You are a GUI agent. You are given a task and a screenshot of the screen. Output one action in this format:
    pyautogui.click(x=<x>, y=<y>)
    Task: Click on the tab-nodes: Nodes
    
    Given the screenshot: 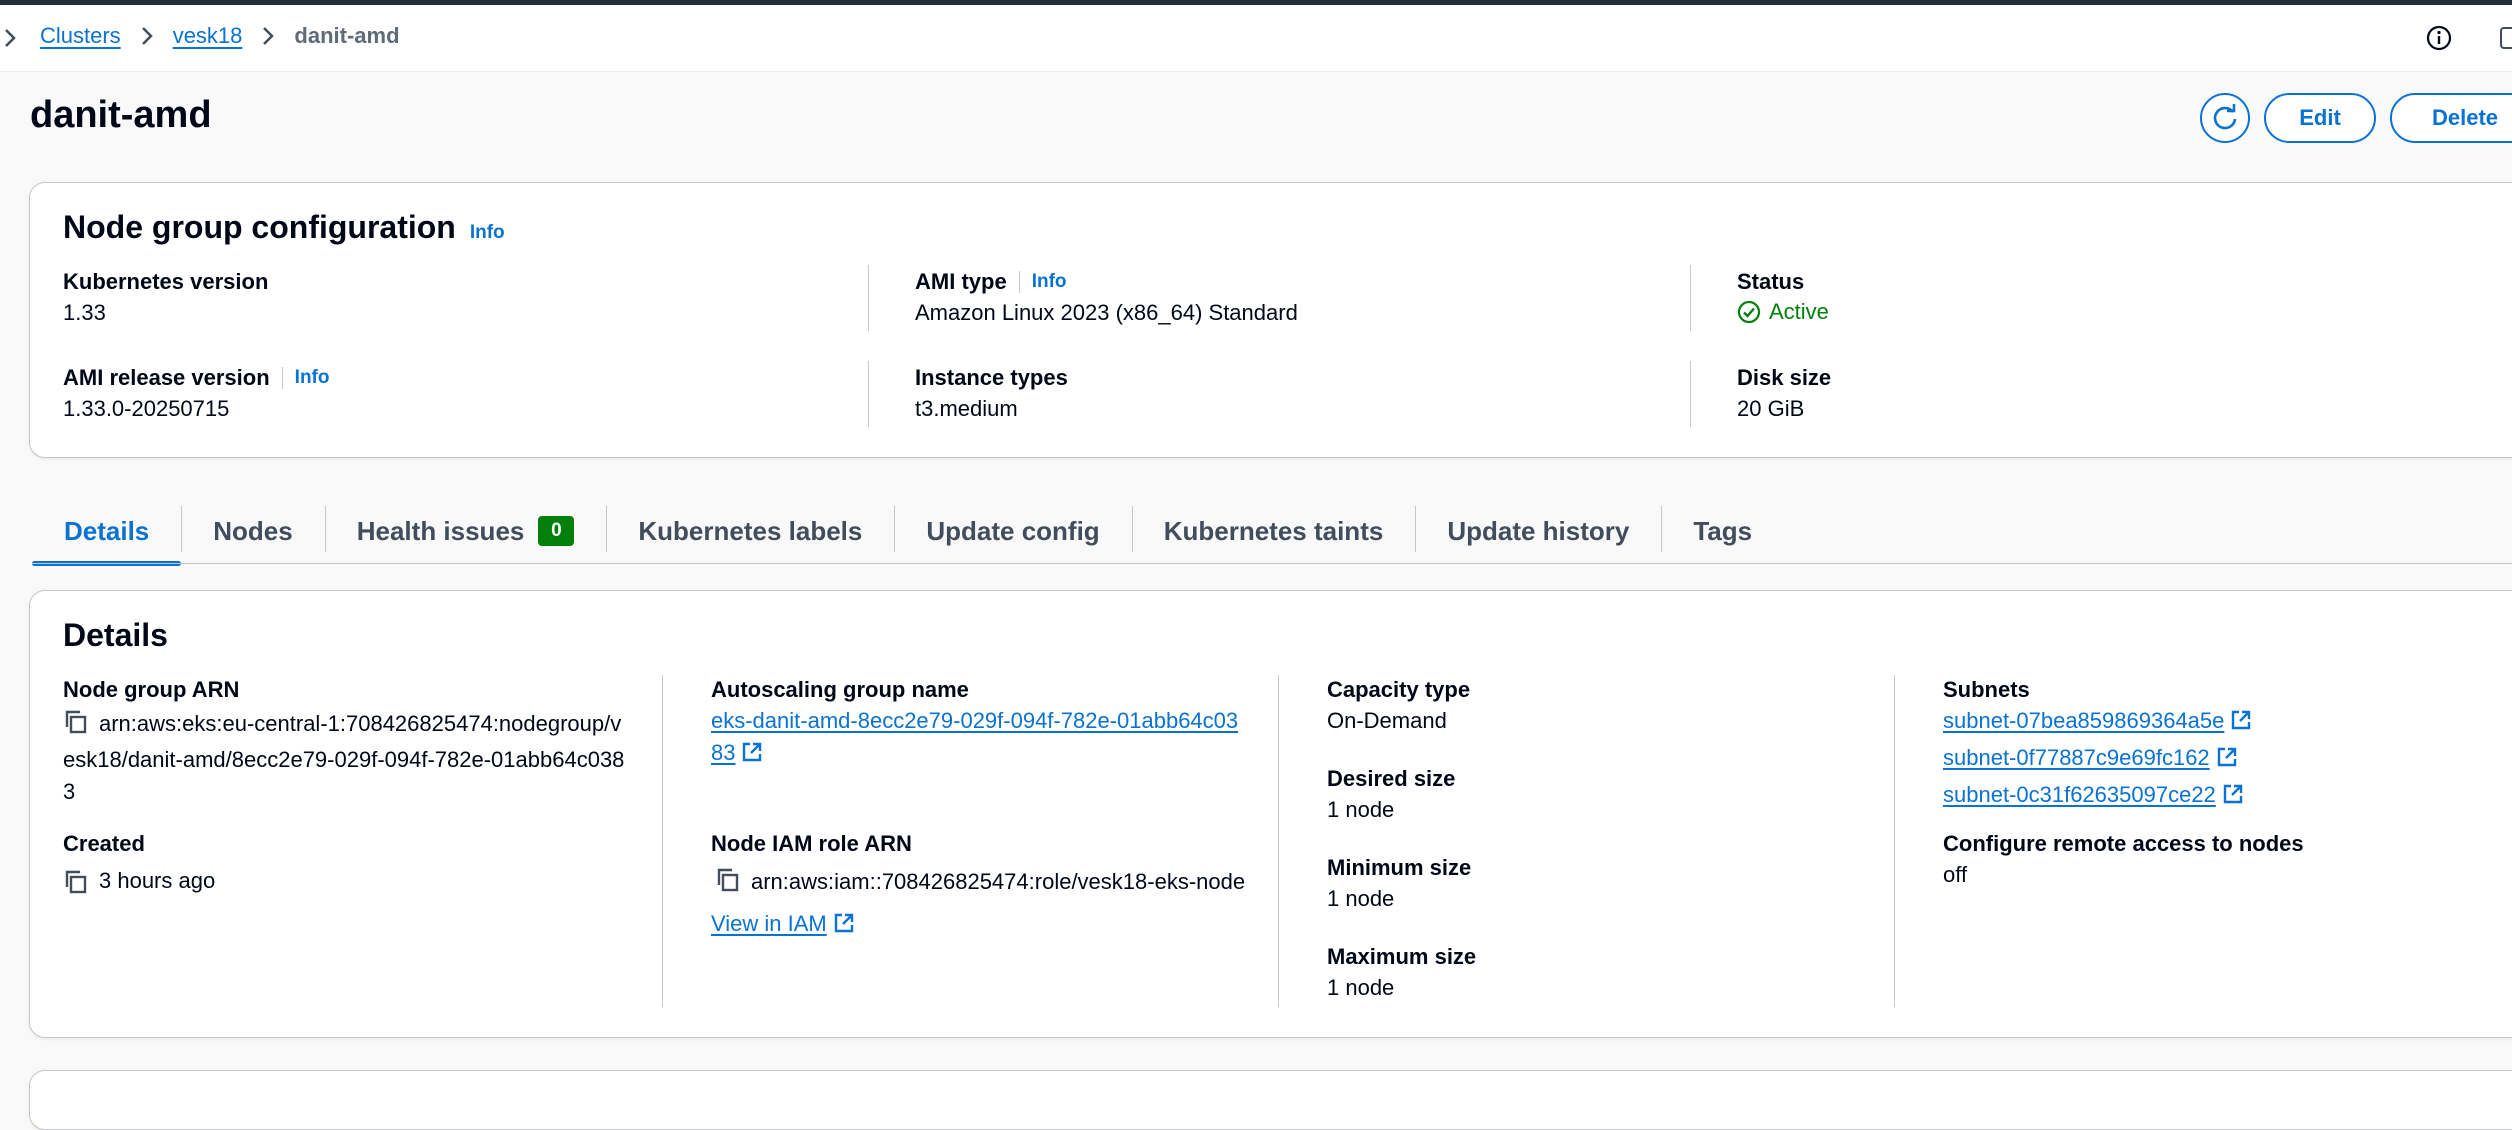 What is the action you would take?
    pyautogui.click(x=252, y=531)
    